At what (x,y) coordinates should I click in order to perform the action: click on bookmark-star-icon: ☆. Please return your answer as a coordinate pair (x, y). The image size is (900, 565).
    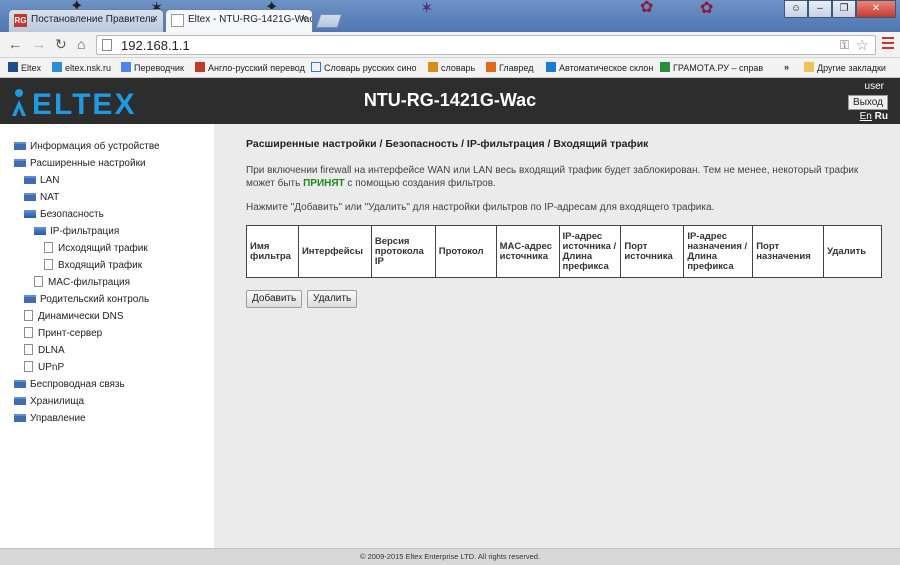
    Looking at the image, I should click on (862, 45).